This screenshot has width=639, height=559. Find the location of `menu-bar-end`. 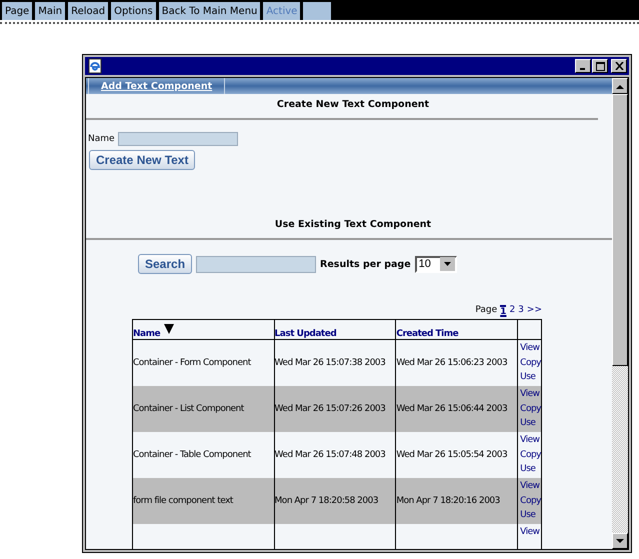

menu-bar-end is located at coordinates (317, 11).